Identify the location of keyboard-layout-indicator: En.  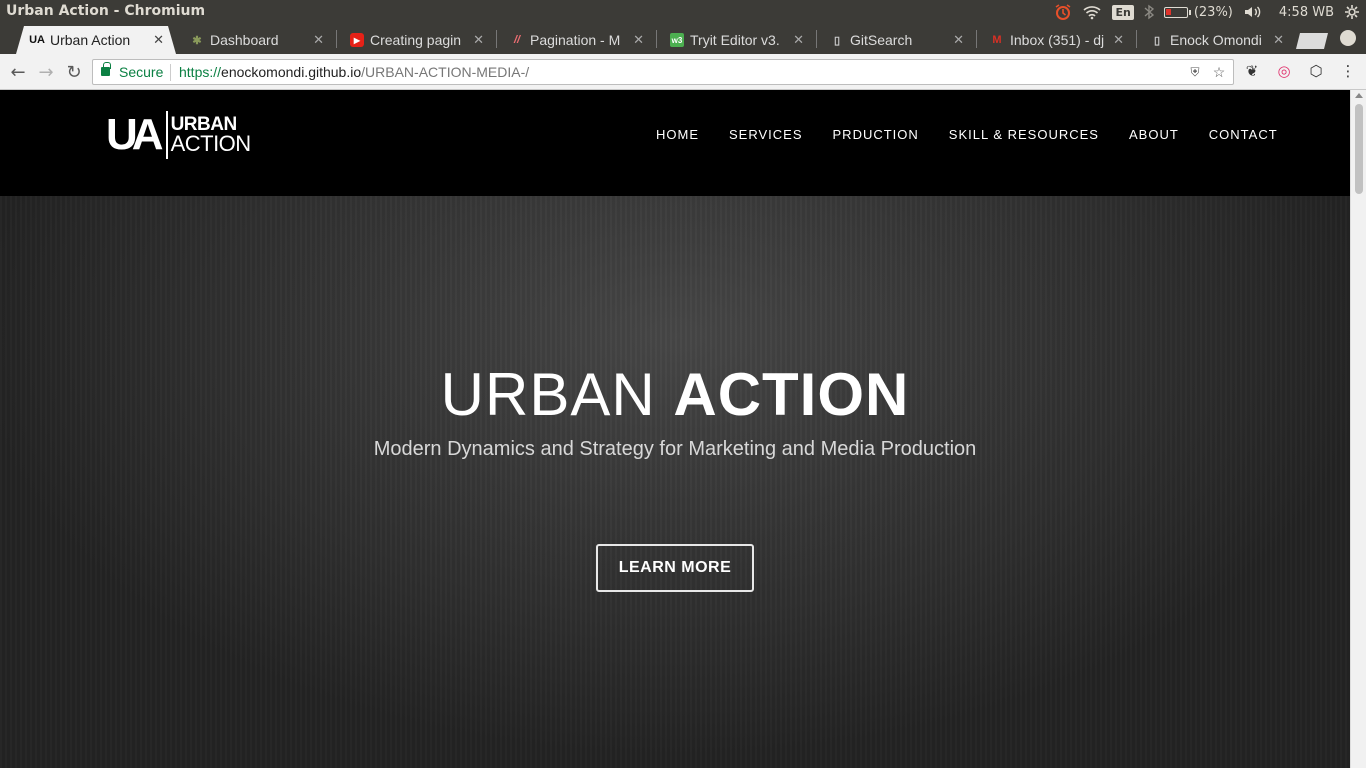
(1123, 12).